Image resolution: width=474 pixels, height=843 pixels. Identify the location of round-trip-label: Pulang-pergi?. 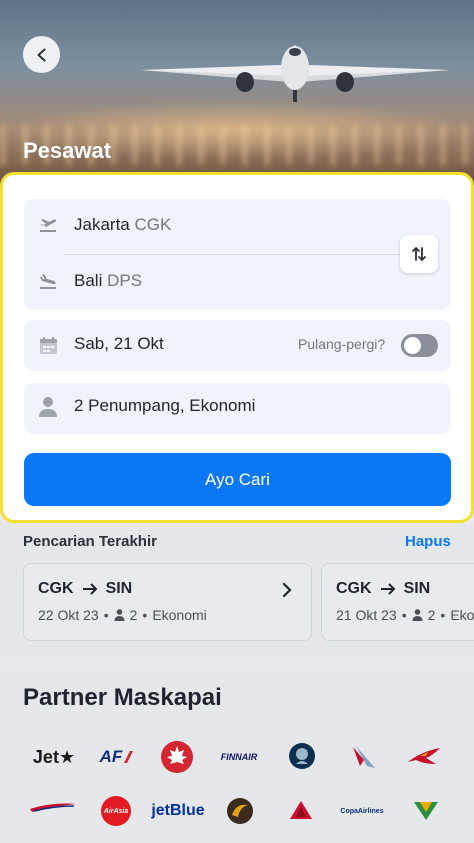
(342, 344).